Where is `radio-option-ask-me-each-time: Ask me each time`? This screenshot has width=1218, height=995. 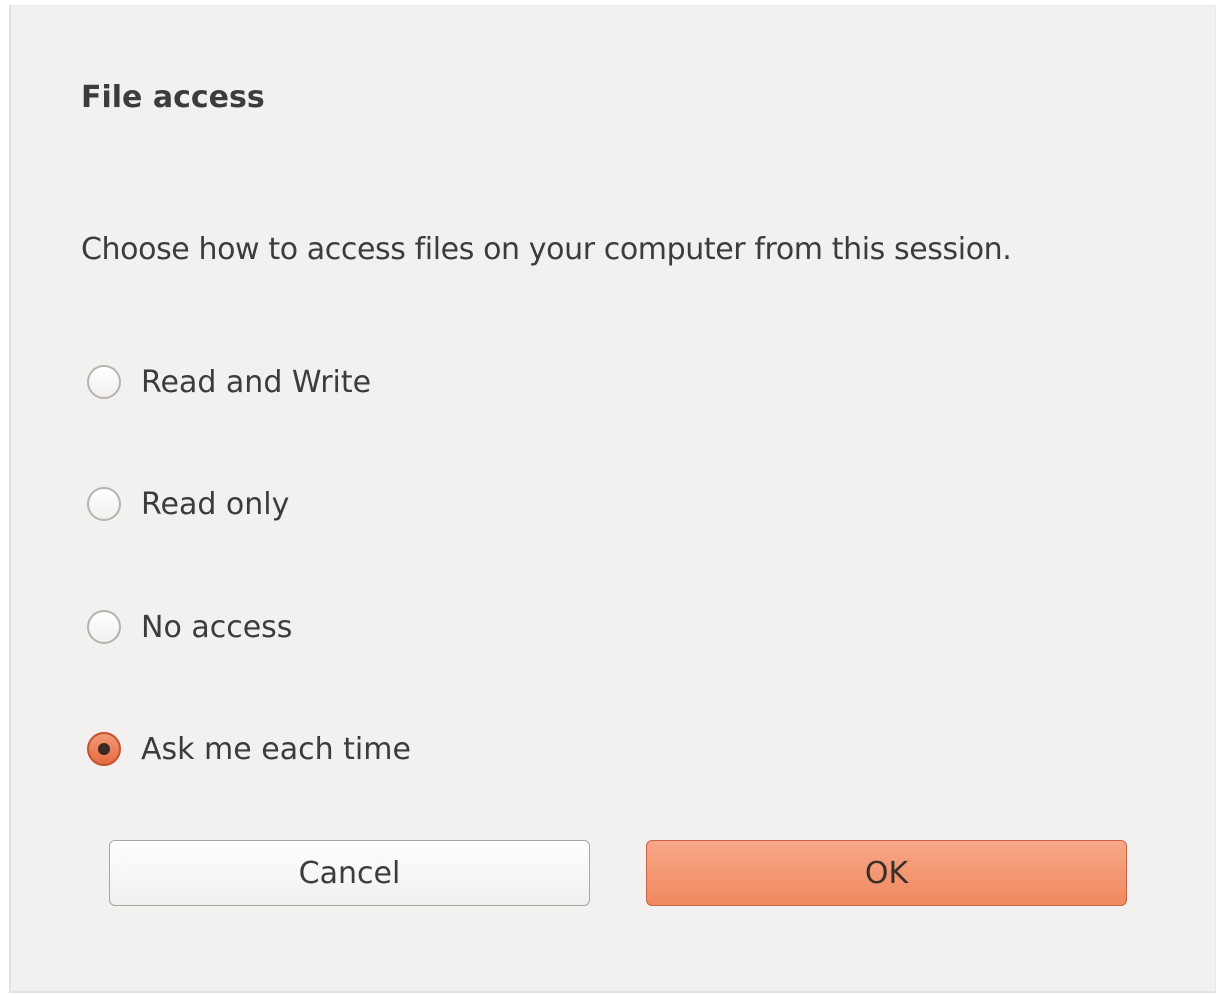
radio-option-ask-me-each-time: Ask me each time is located at coordinates (249, 749).